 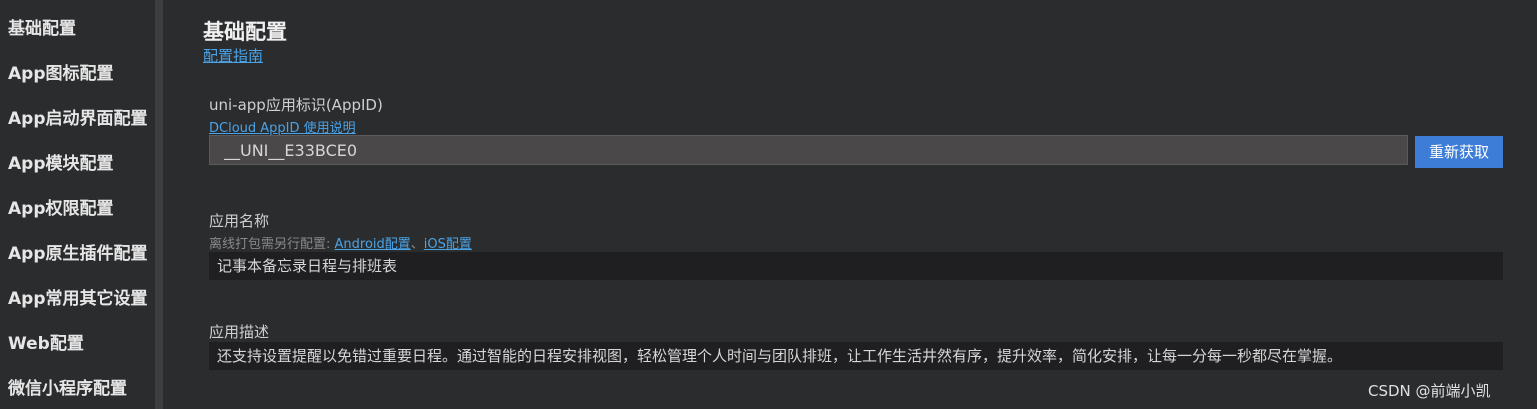 What do you see at coordinates (46, 341) in the screenshot?
I see `sidebar-item-web: Web配置` at bounding box center [46, 341].